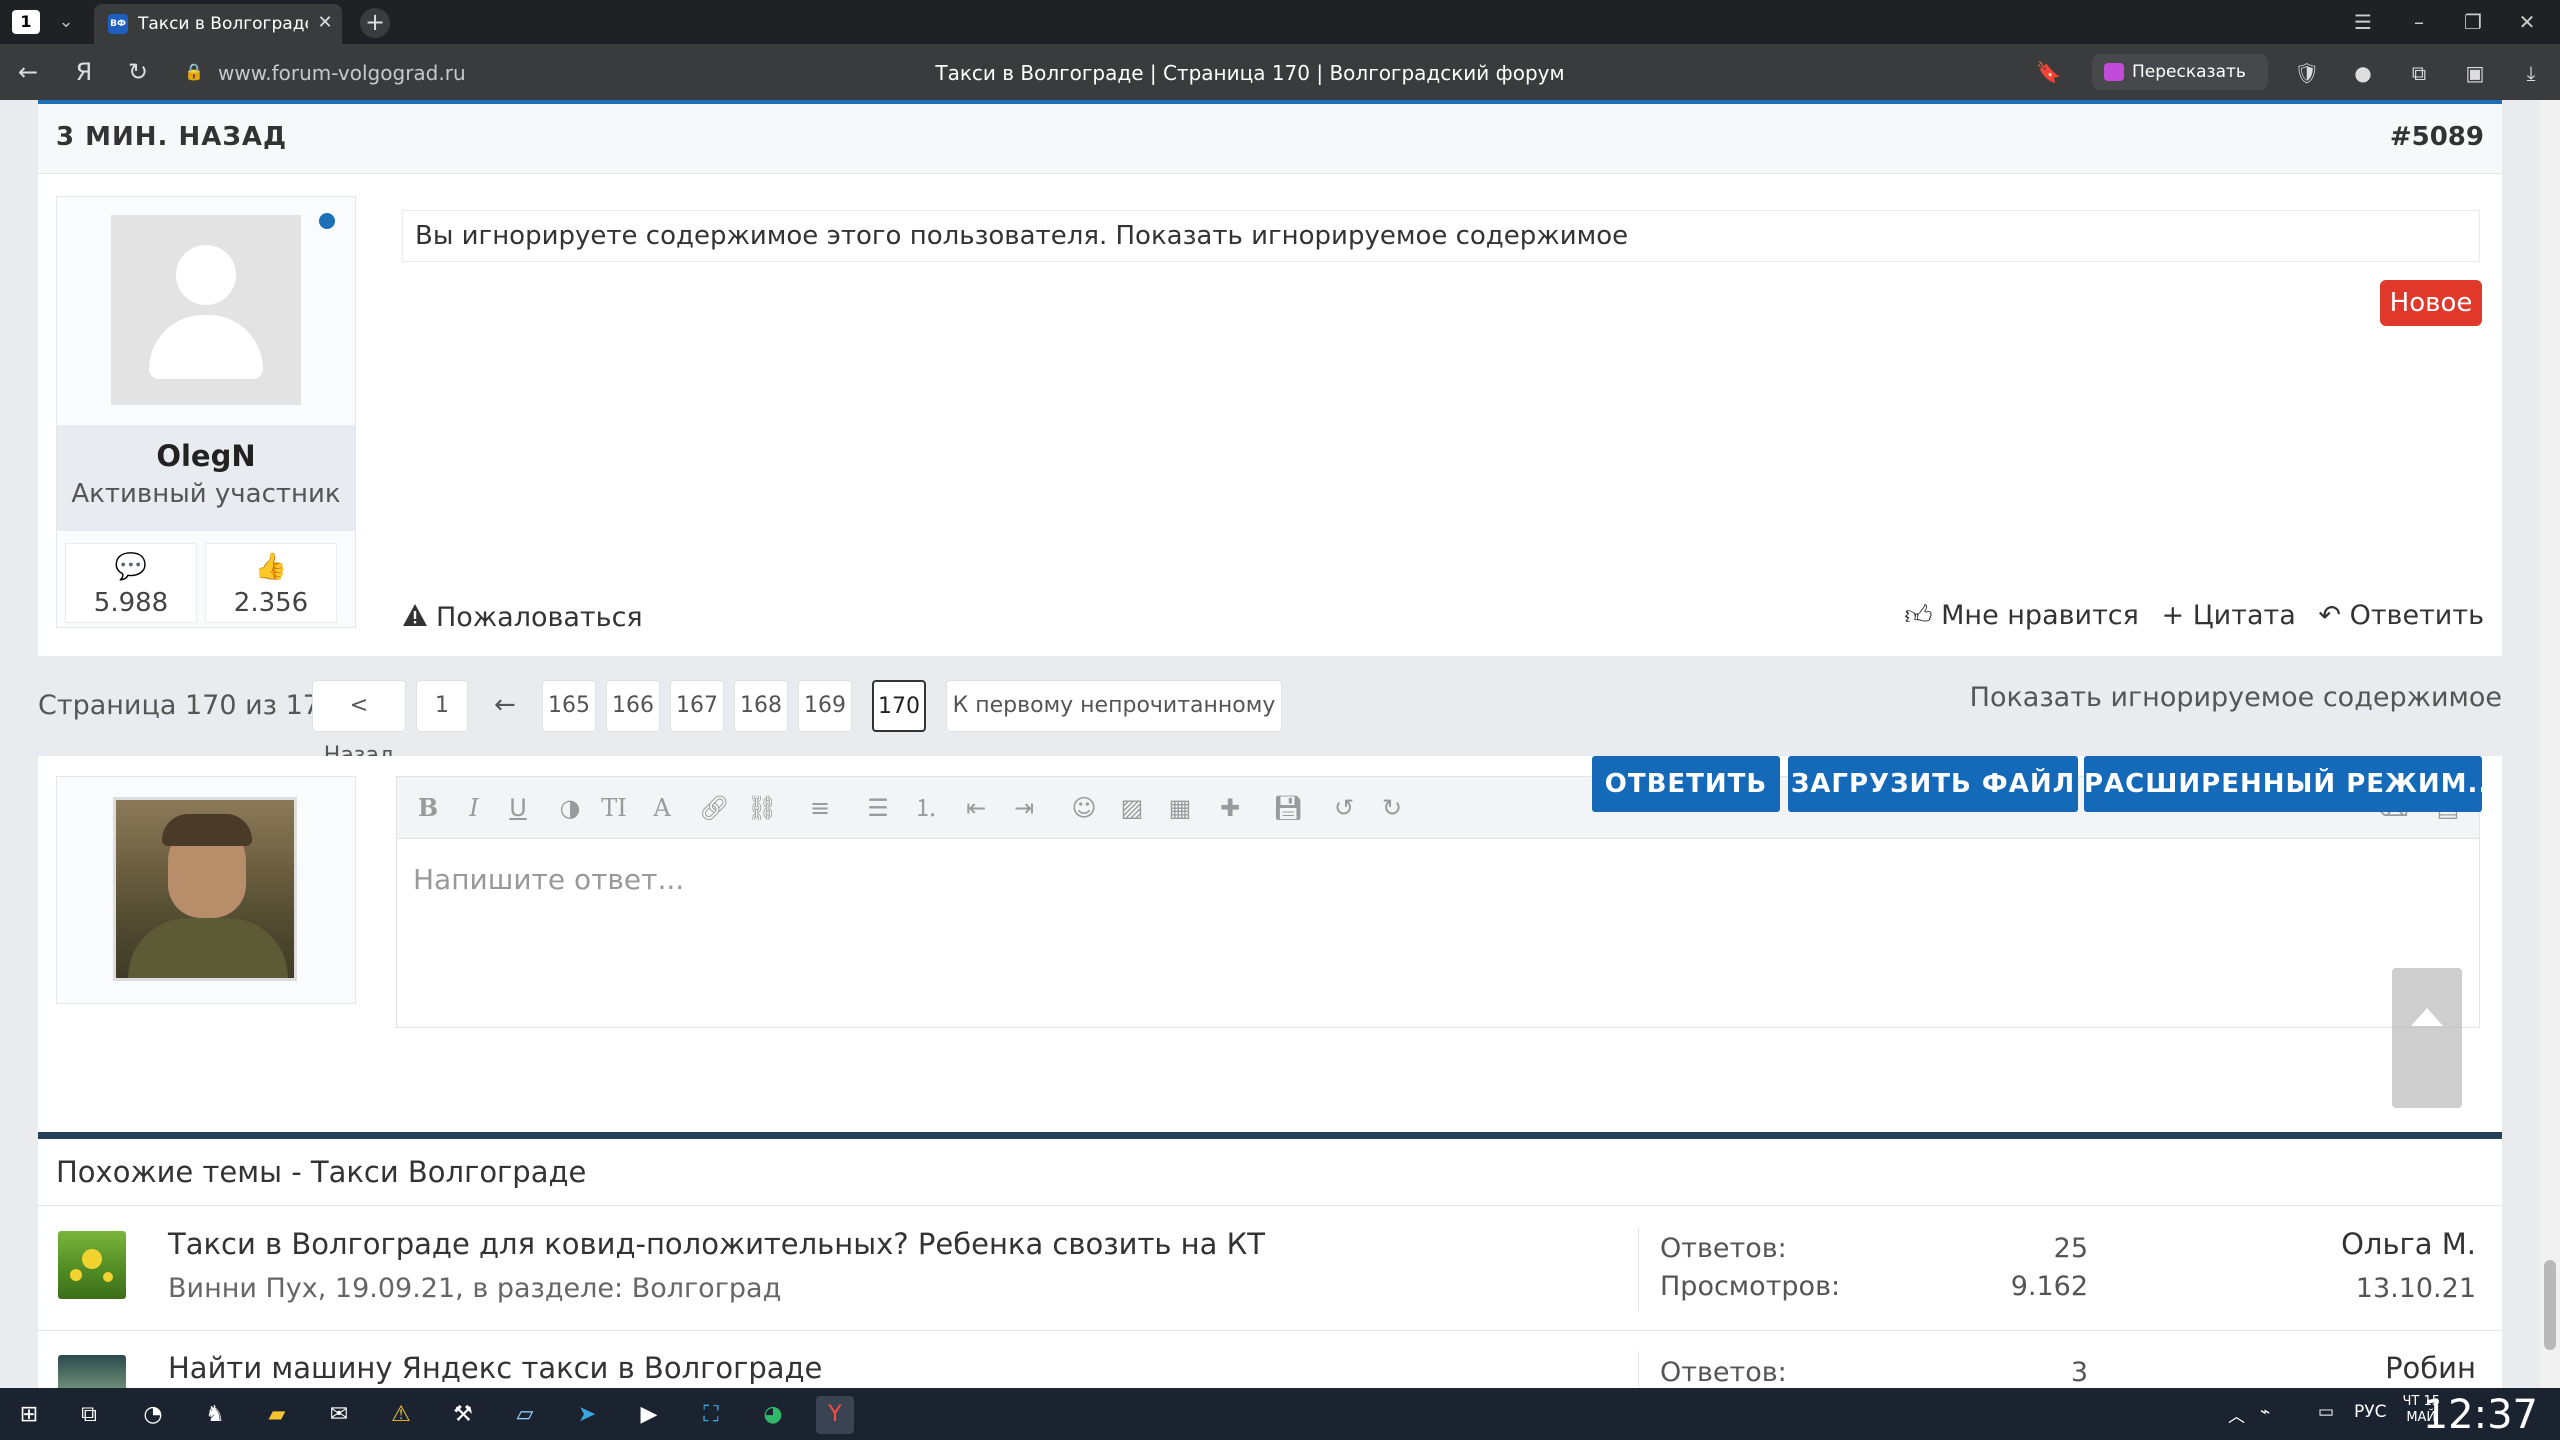 This screenshot has width=2560, height=1440. Describe the element at coordinates (762, 808) in the screenshot. I see `unlink-icon: ⛓` at that location.